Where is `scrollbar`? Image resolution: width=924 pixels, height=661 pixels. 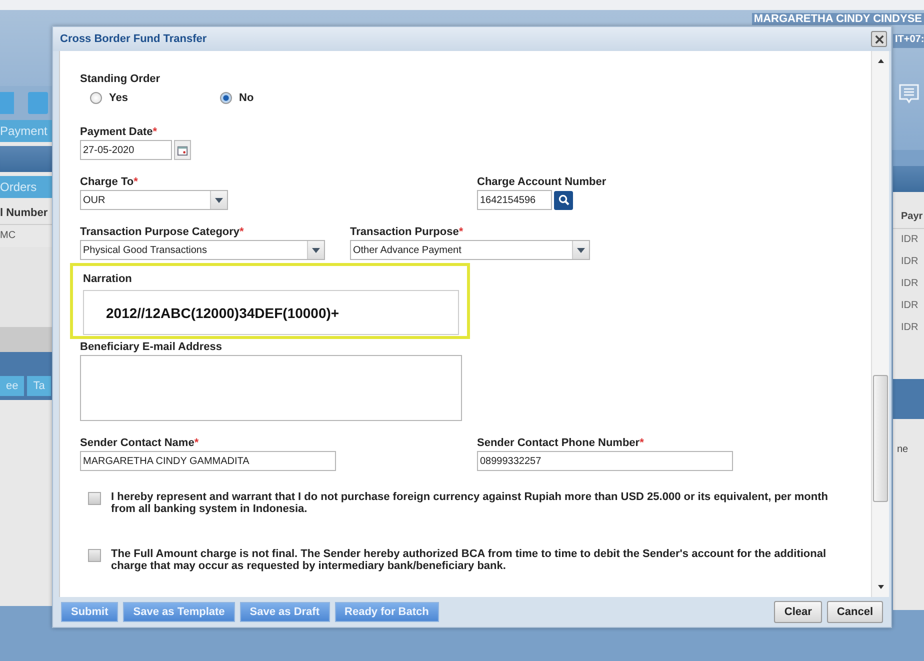 scrollbar is located at coordinates (880, 324).